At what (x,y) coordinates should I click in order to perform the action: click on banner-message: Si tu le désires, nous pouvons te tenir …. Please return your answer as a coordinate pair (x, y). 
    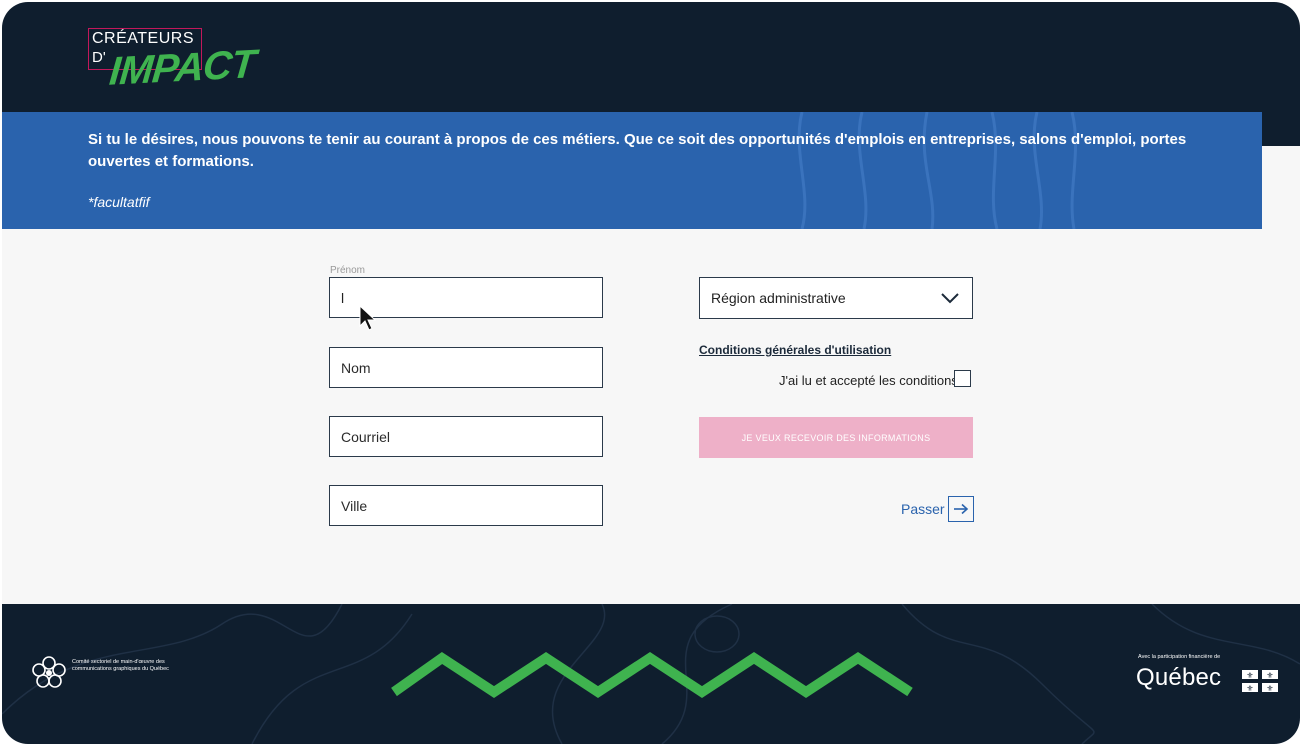
    Looking at the image, I should click on (637, 150).